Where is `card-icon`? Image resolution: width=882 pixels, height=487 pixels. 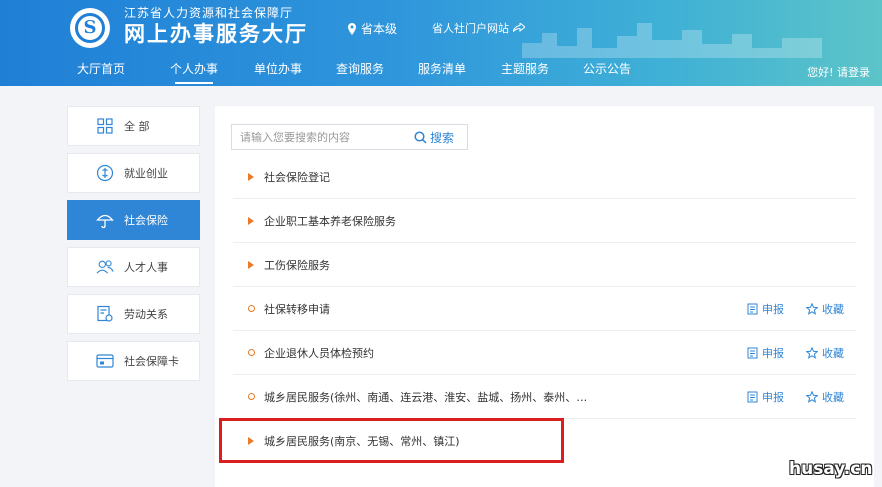 card-icon is located at coordinates (105, 361).